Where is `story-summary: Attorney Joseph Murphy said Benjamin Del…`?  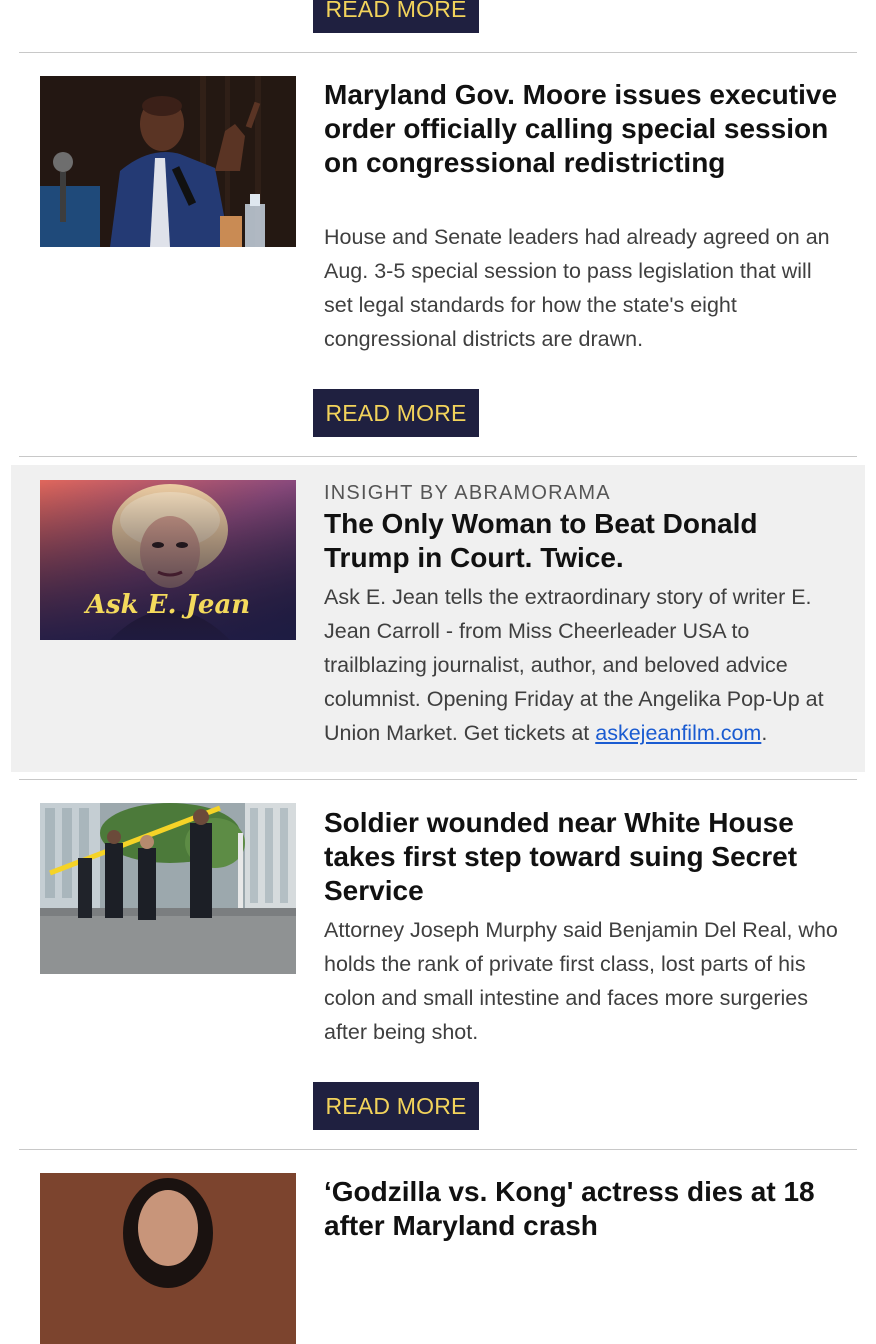
story-summary: Attorney Joseph Murphy said Benjamin Del… is located at coordinates (581, 981).